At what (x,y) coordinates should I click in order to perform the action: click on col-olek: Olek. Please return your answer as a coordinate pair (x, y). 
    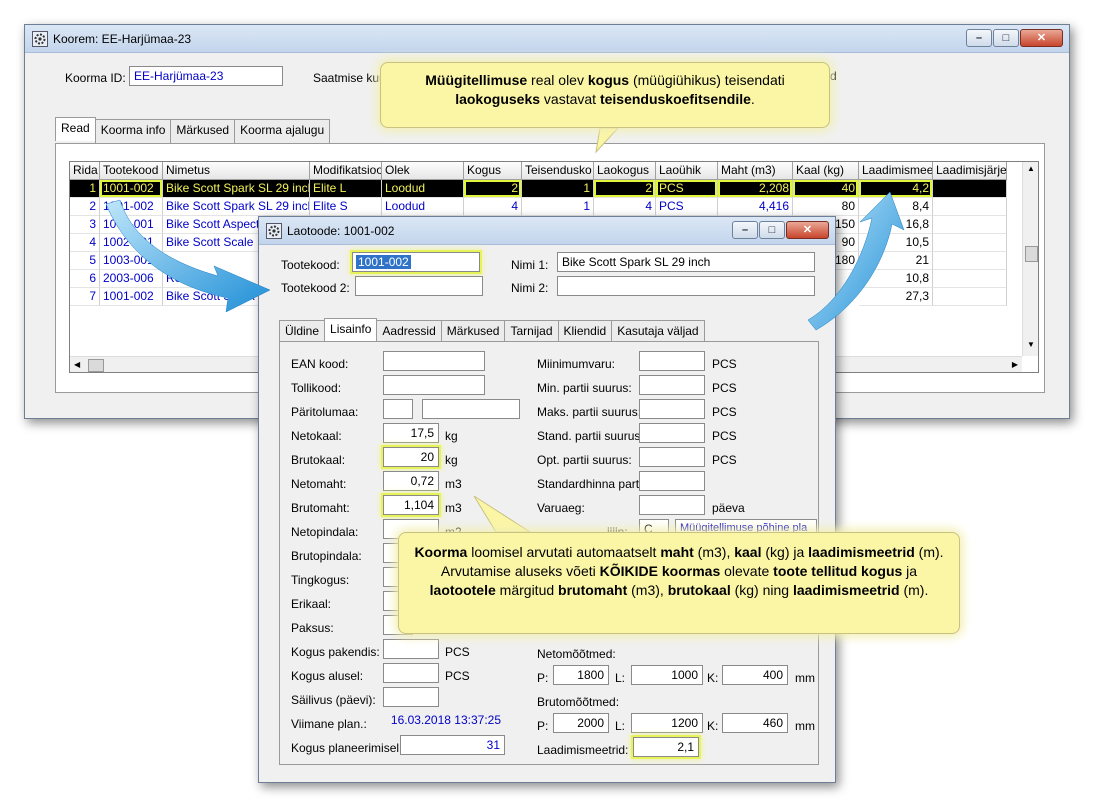
    Looking at the image, I should click on (423, 171).